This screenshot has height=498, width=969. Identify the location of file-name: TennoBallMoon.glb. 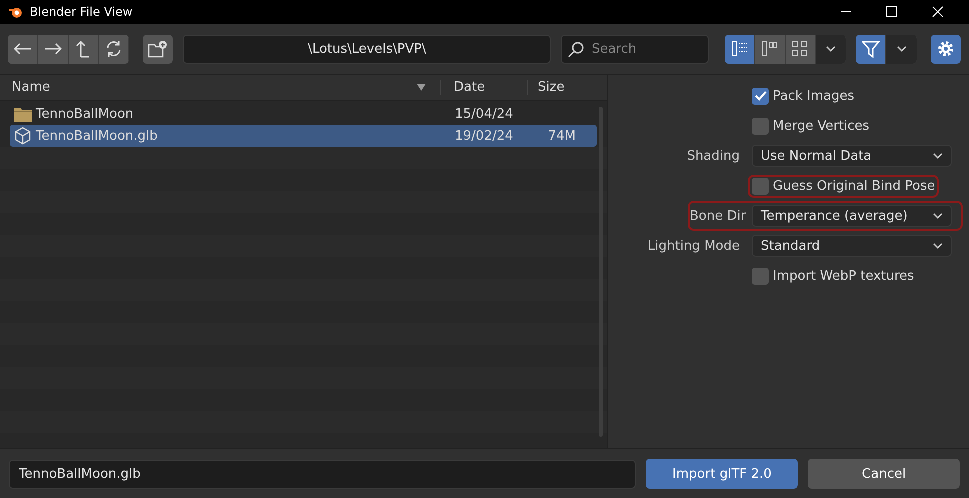
(97, 136).